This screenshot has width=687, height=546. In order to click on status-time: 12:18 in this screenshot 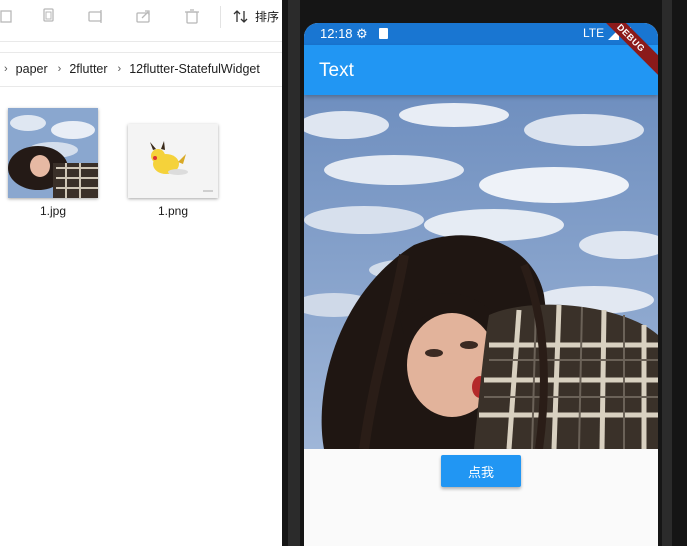, I will do `click(336, 33)`.